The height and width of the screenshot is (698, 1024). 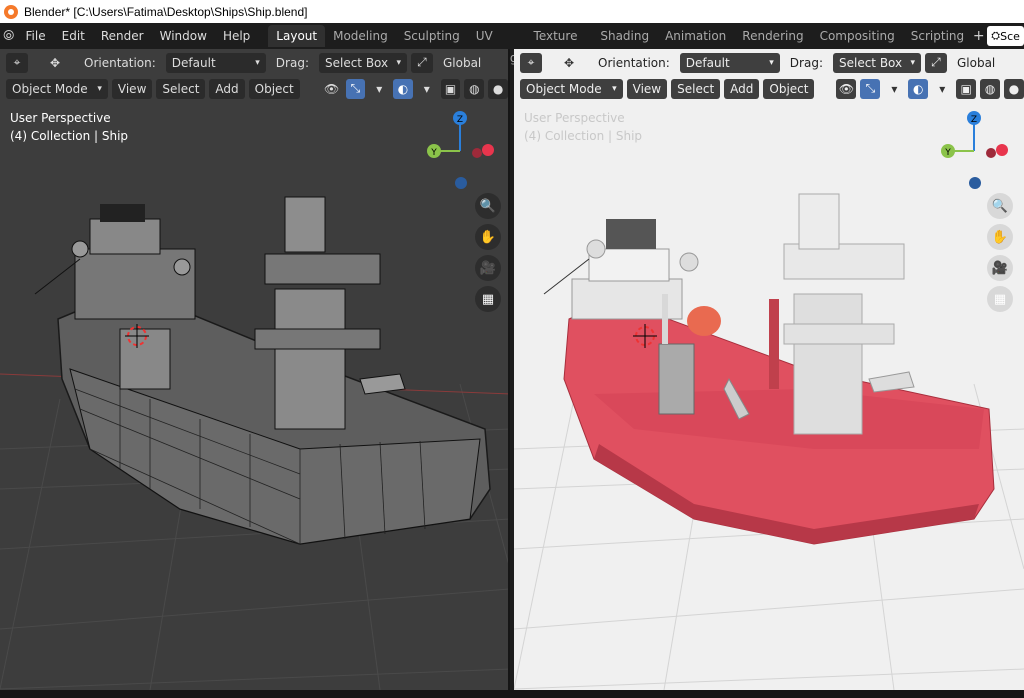 What do you see at coordinates (996, 35) in the screenshot?
I see `scene-icon: ⛭` at bounding box center [996, 35].